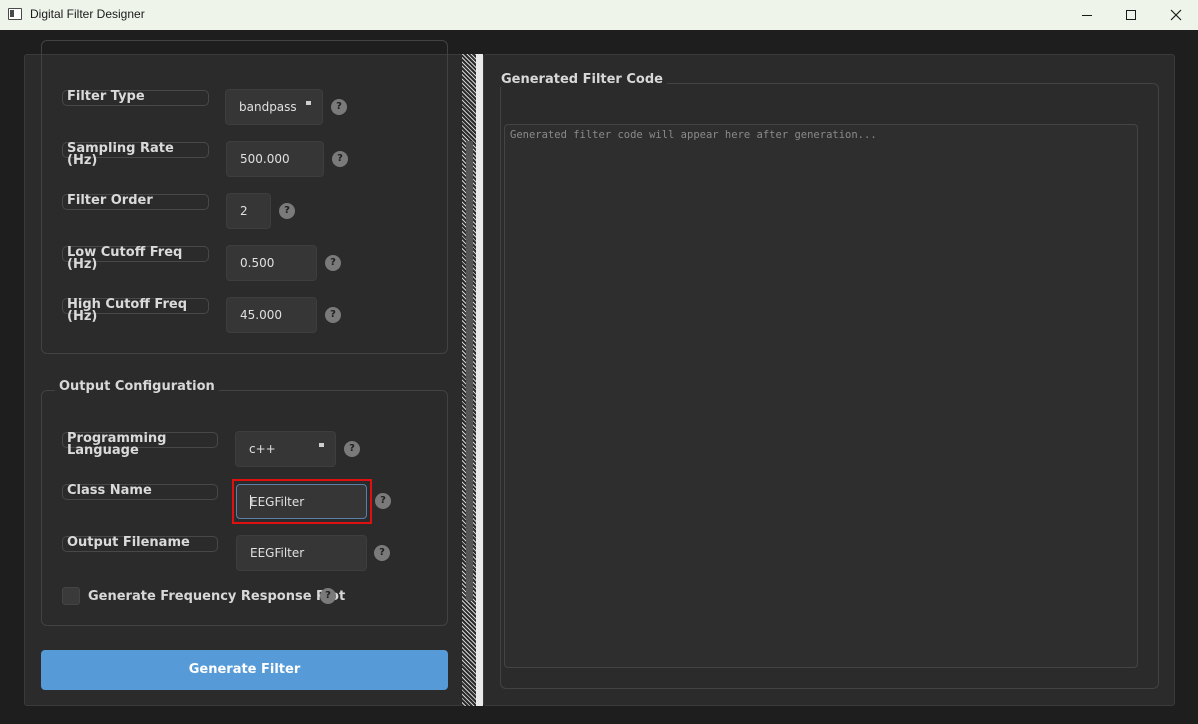 This screenshot has width=1198, height=724. What do you see at coordinates (328, 596) in the screenshot?
I see `frequency-plot-help-icon: ?` at bounding box center [328, 596].